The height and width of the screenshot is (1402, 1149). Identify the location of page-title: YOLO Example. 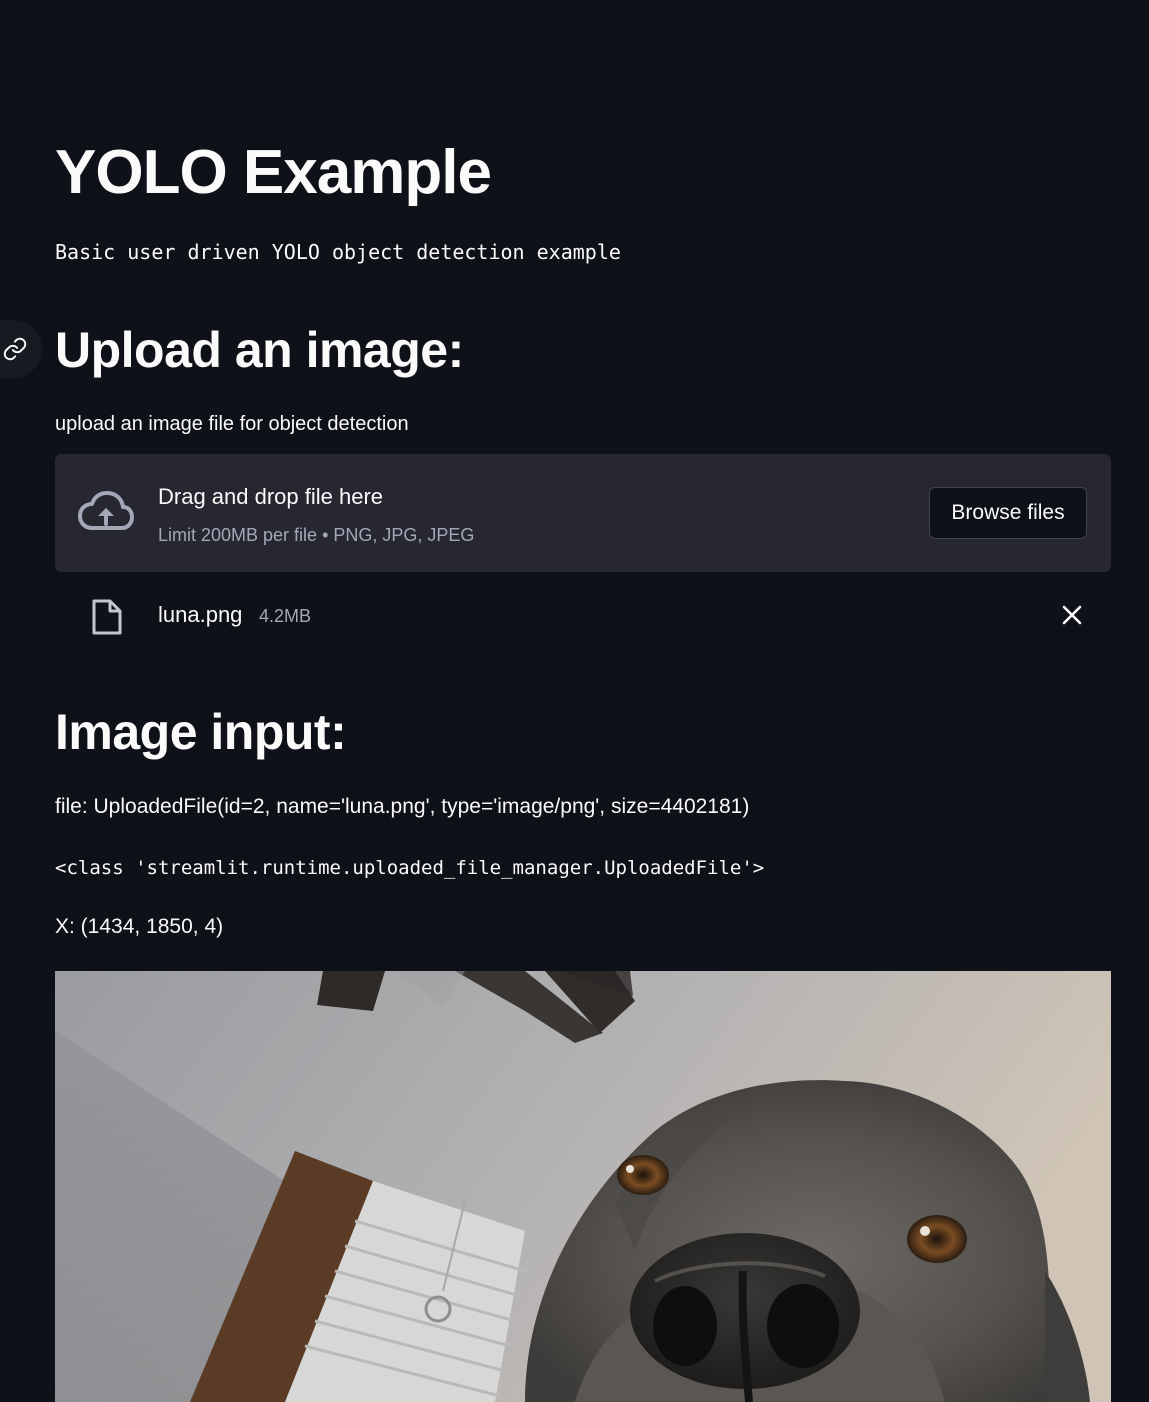
(273, 172).